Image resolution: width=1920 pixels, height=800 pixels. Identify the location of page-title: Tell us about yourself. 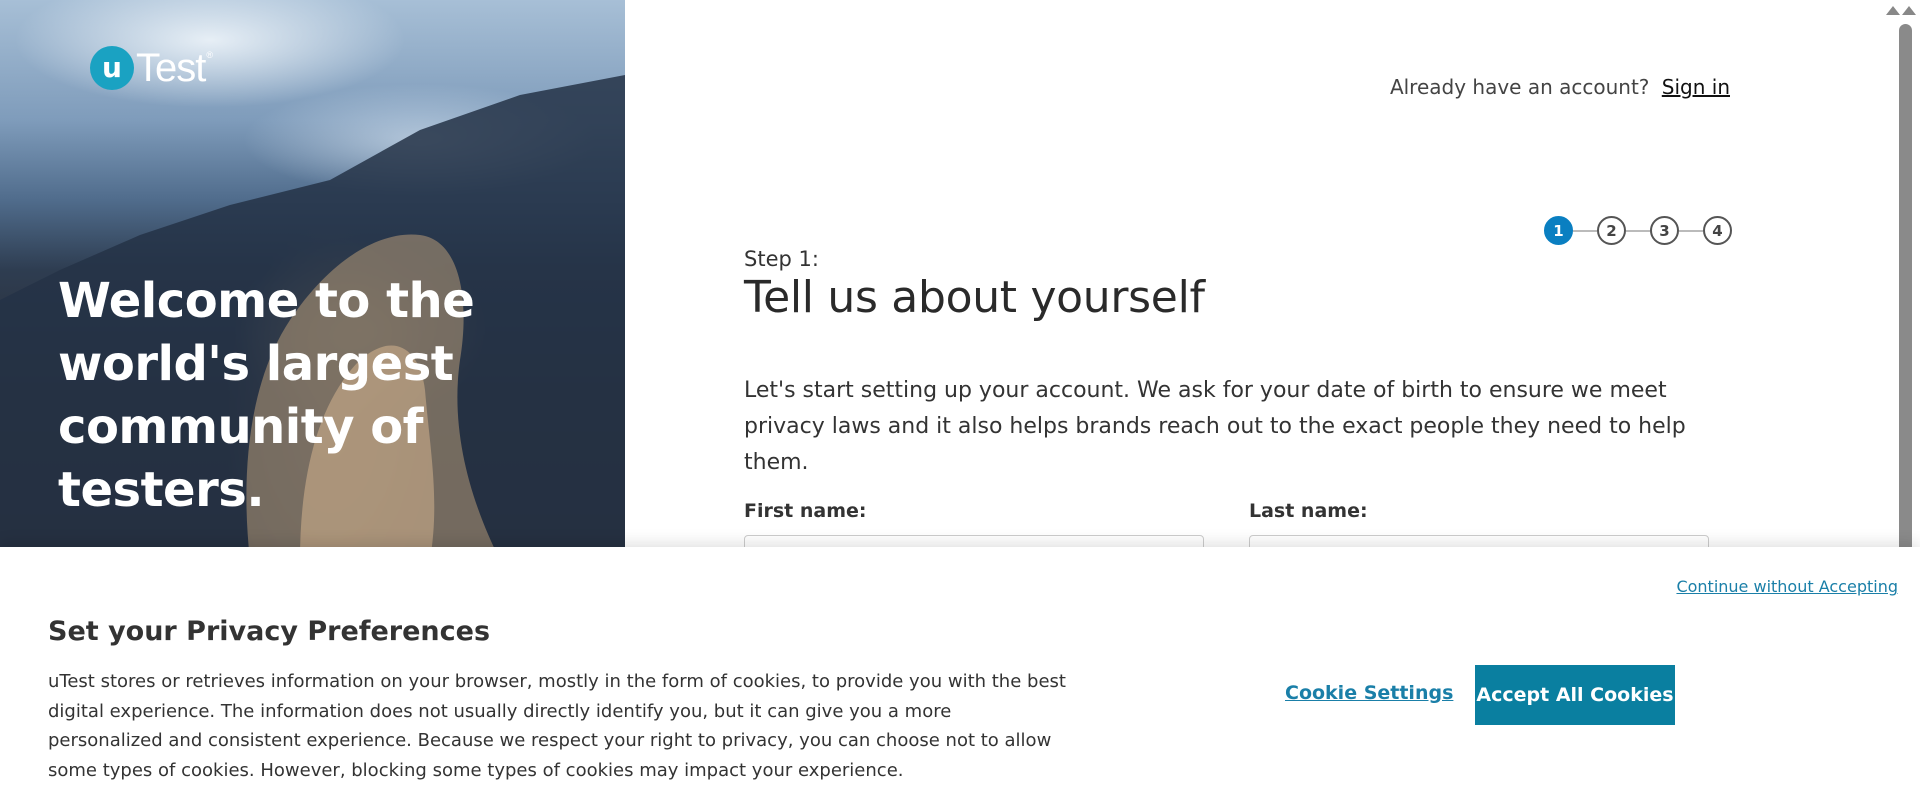
(974, 297).